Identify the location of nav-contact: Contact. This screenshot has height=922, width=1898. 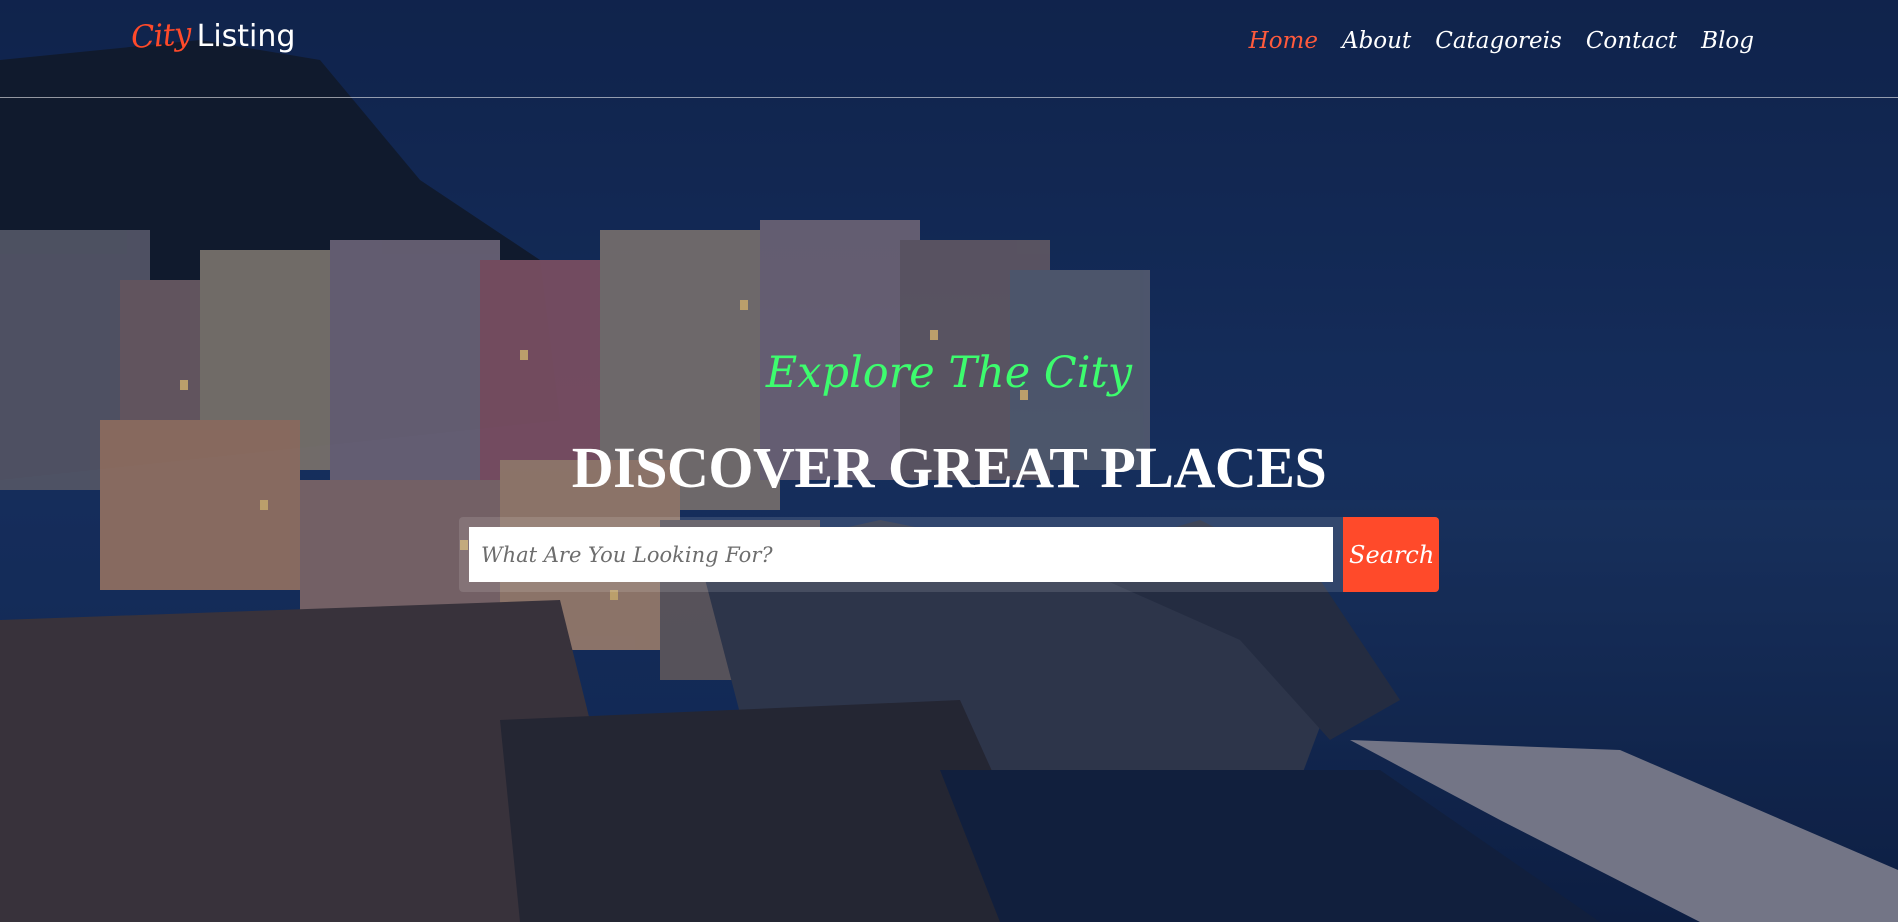
(1631, 41).